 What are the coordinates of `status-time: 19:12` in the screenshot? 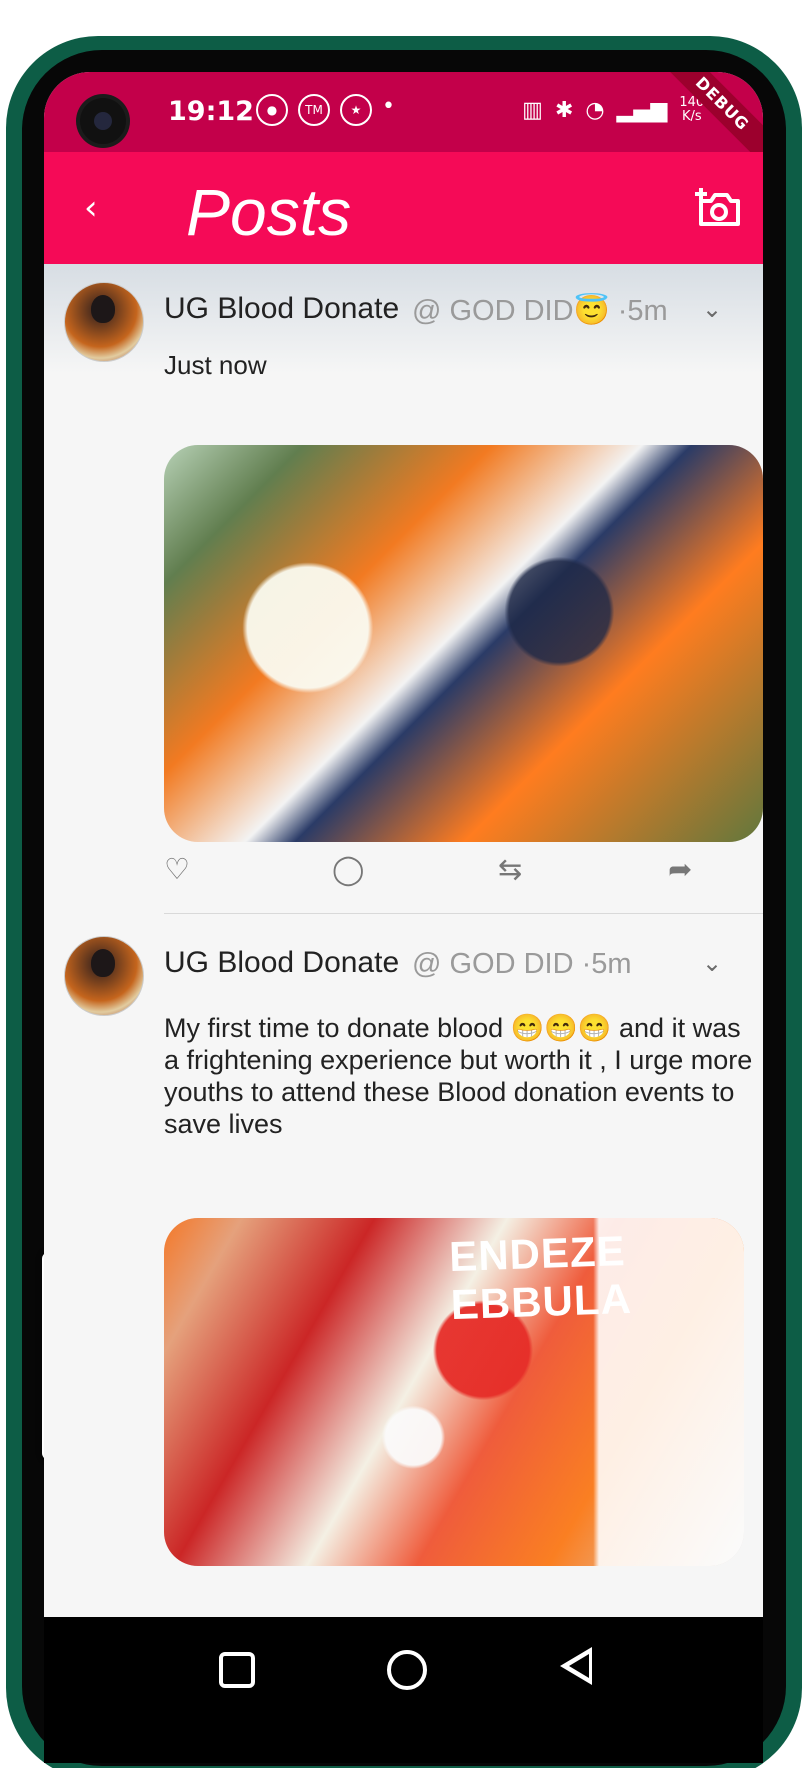 It's located at (211, 111).